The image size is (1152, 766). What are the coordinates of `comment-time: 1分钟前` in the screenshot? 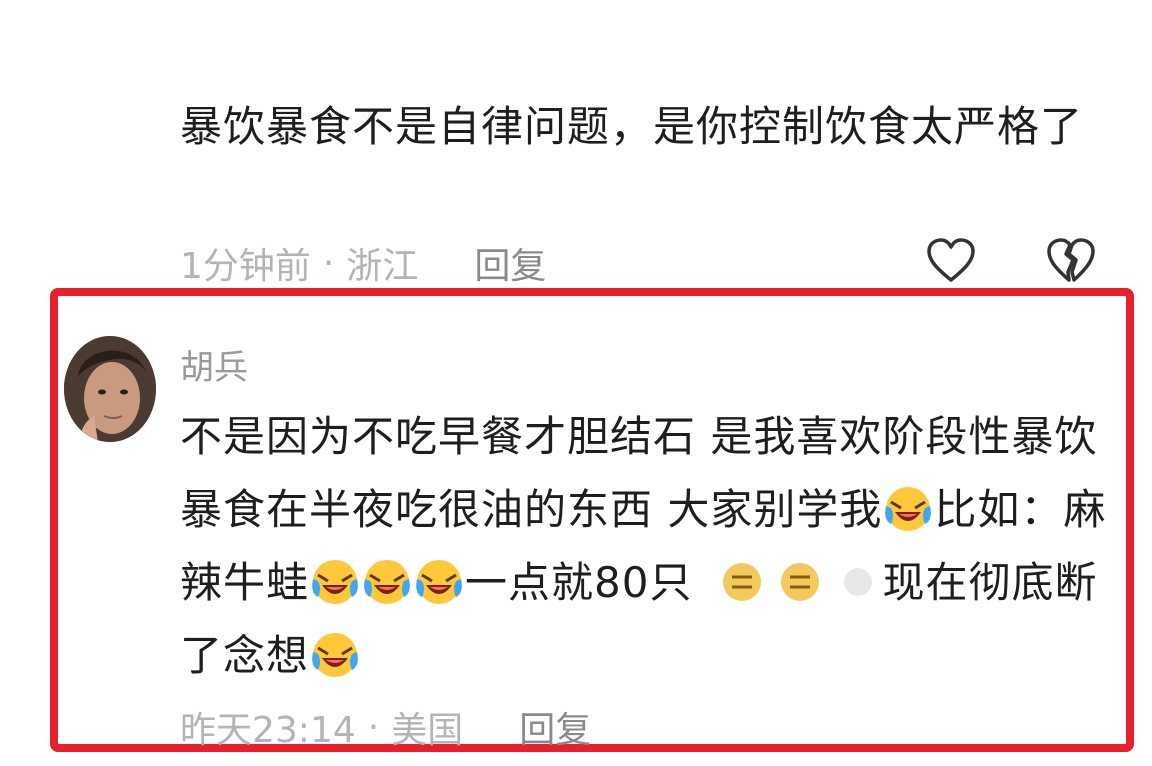 It's located at (245, 266).